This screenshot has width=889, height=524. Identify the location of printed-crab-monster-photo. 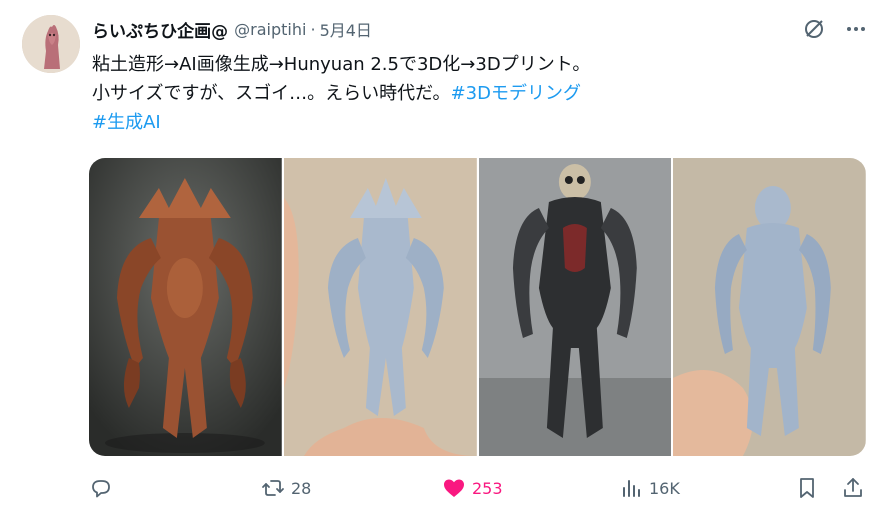
(380, 307).